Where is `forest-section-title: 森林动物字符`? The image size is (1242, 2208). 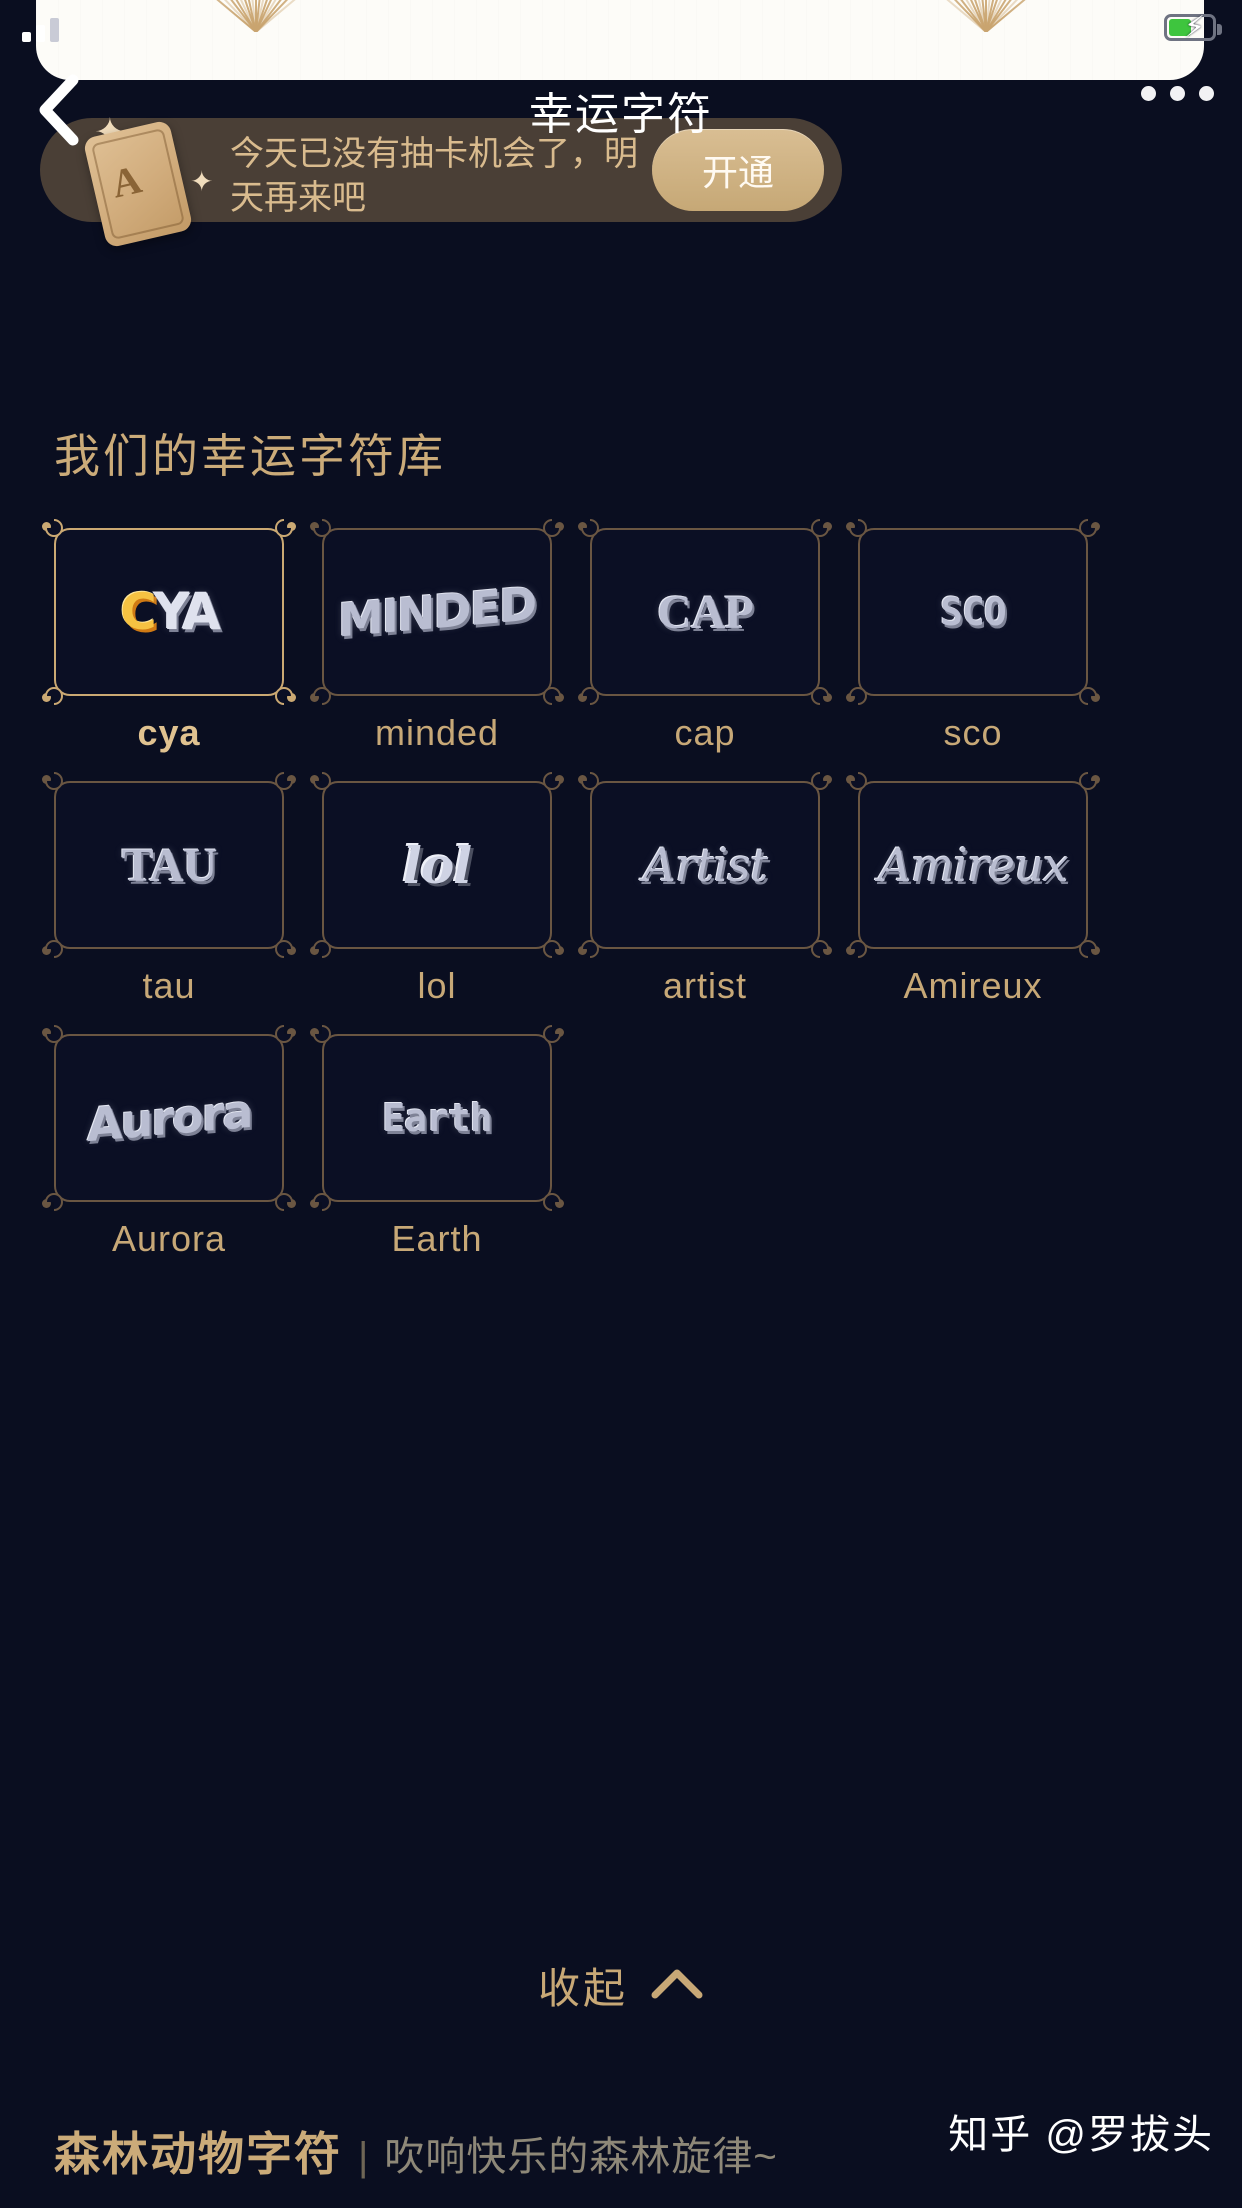 forest-section-title: 森林动物字符 is located at coordinates (198, 2154).